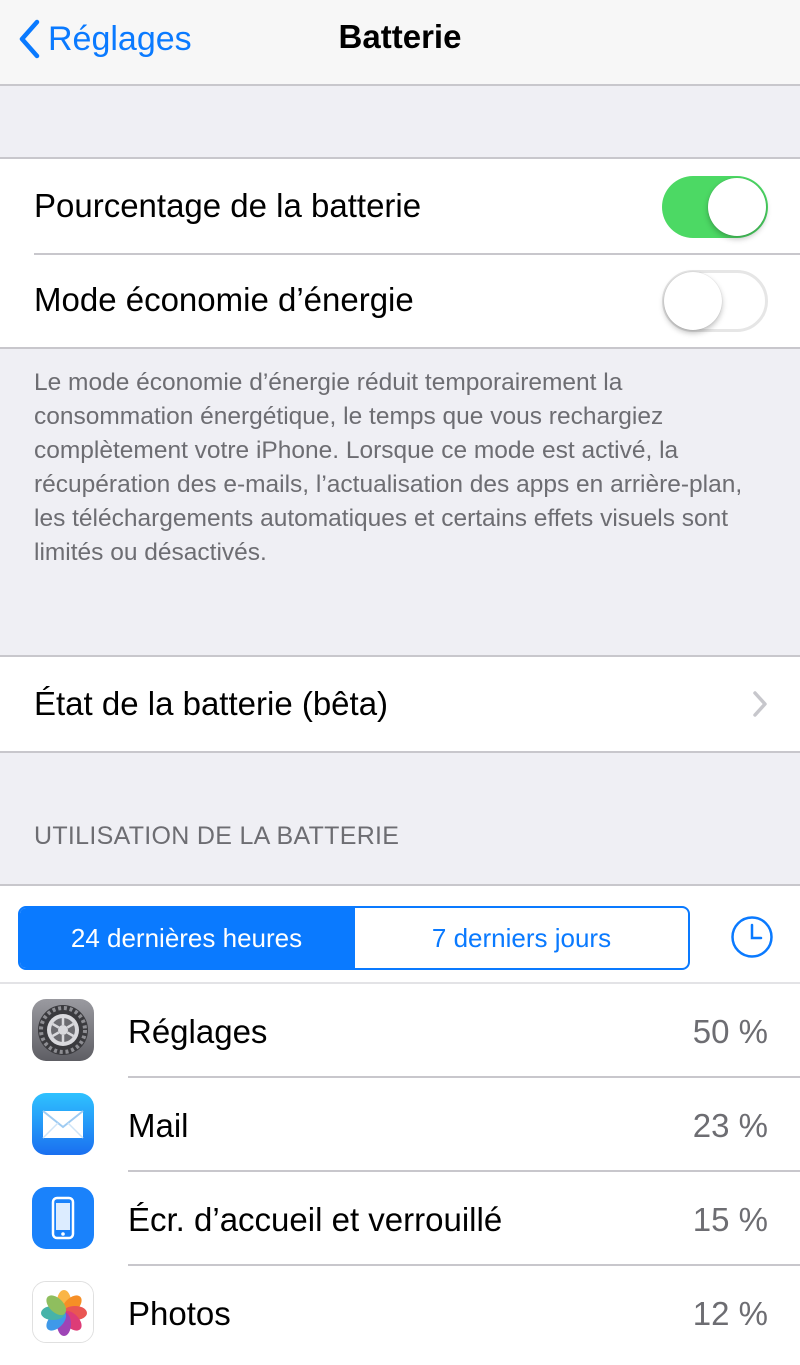 The height and width of the screenshot is (1365, 800). What do you see at coordinates (228, 205) in the screenshot?
I see `battery-percentage-label: Pourcentage de la batterie` at bounding box center [228, 205].